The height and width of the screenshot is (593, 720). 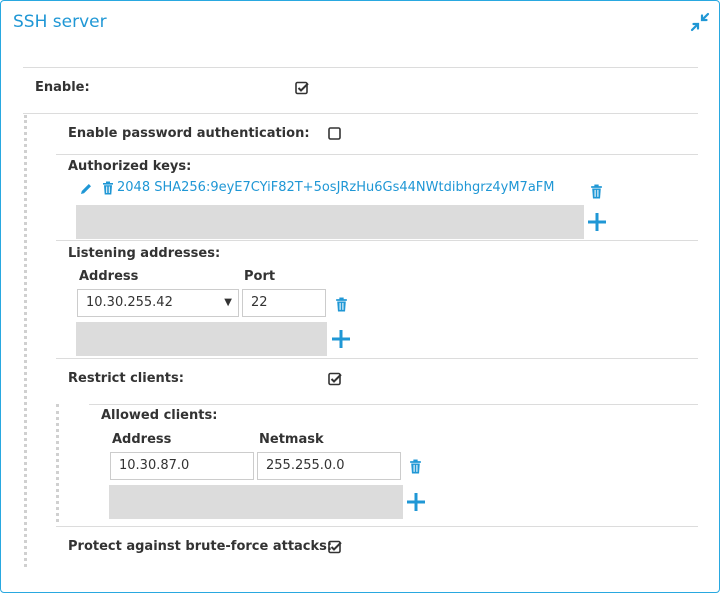 What do you see at coordinates (86, 189) in the screenshot?
I see `pencil-icon` at bounding box center [86, 189].